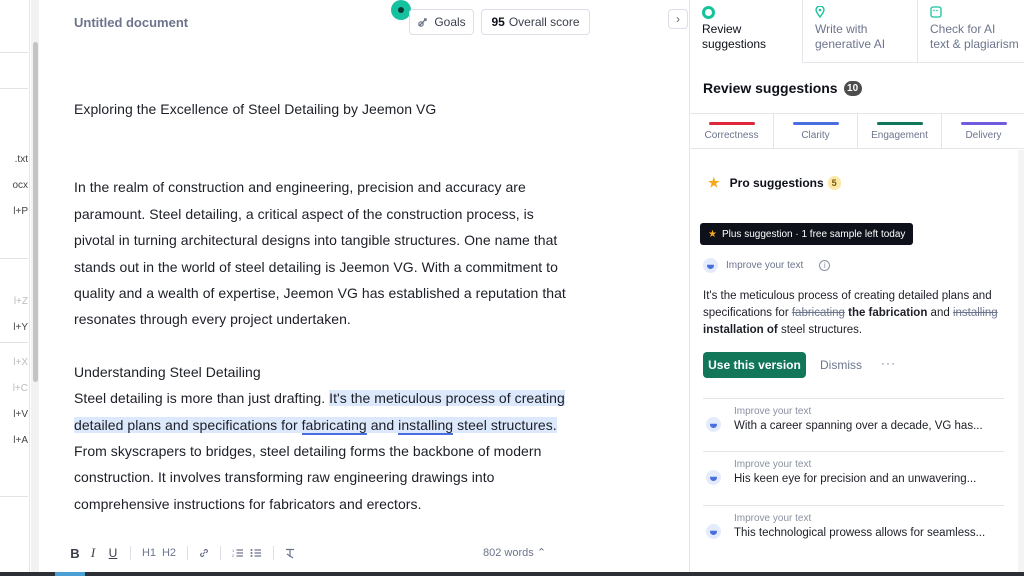 Image resolution: width=1024 pixels, height=576 pixels. I want to click on menu-item: .txt, so click(14, 159).